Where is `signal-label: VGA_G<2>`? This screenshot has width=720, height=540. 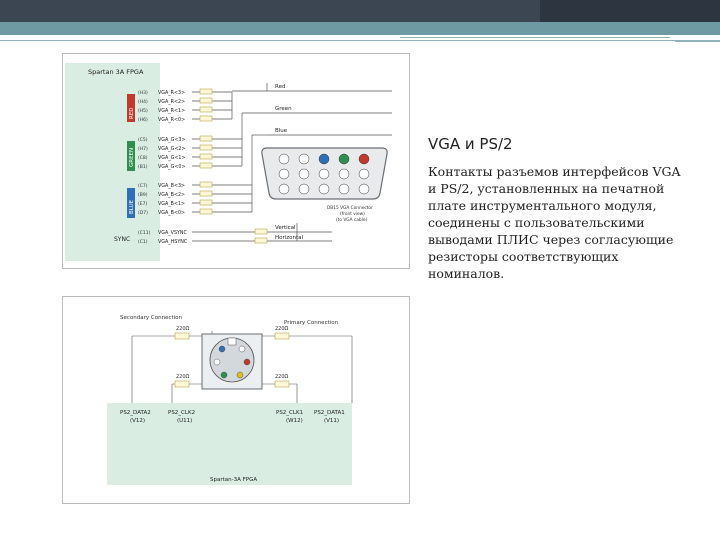 signal-label: VGA_G<2> is located at coordinates (172, 149).